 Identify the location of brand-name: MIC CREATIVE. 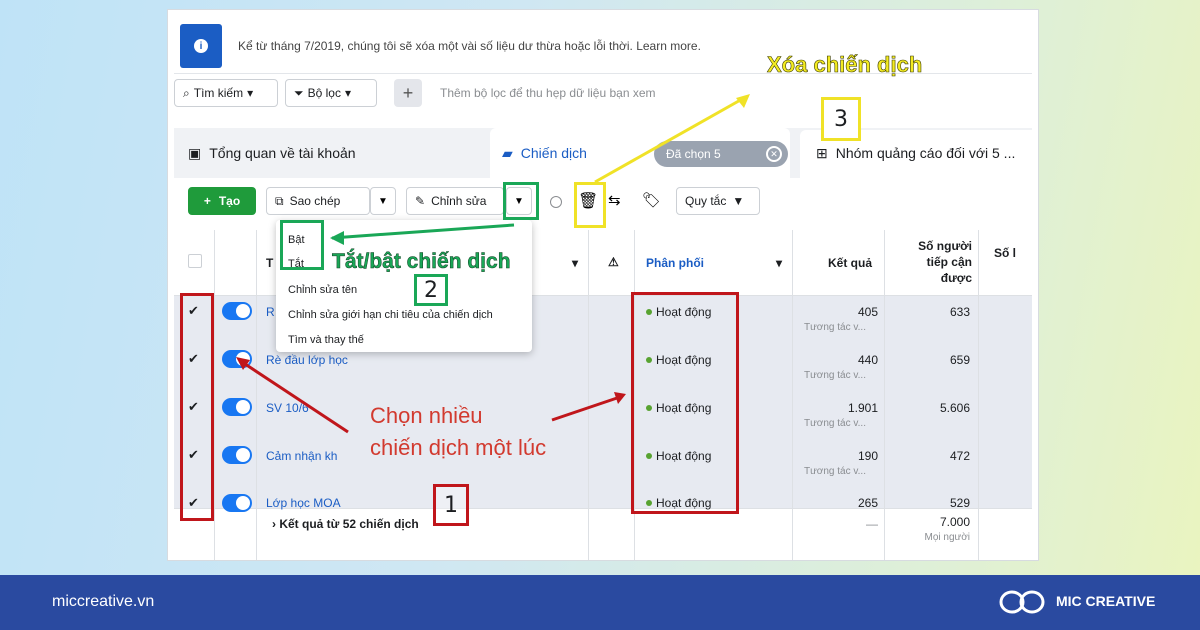
(1106, 601).